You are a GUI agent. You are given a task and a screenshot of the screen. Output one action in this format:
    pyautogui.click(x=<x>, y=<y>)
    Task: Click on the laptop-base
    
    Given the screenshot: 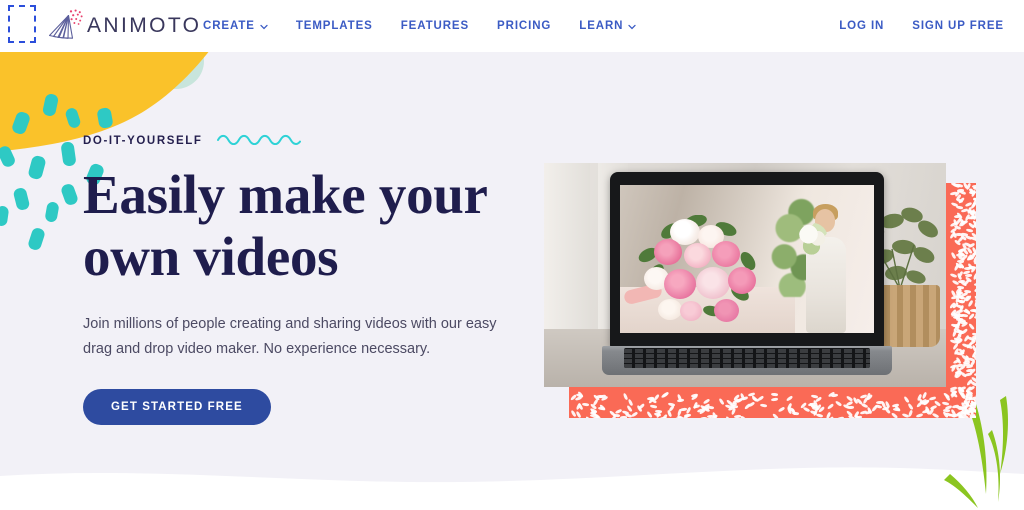 What is the action you would take?
    pyautogui.click(x=747, y=360)
    